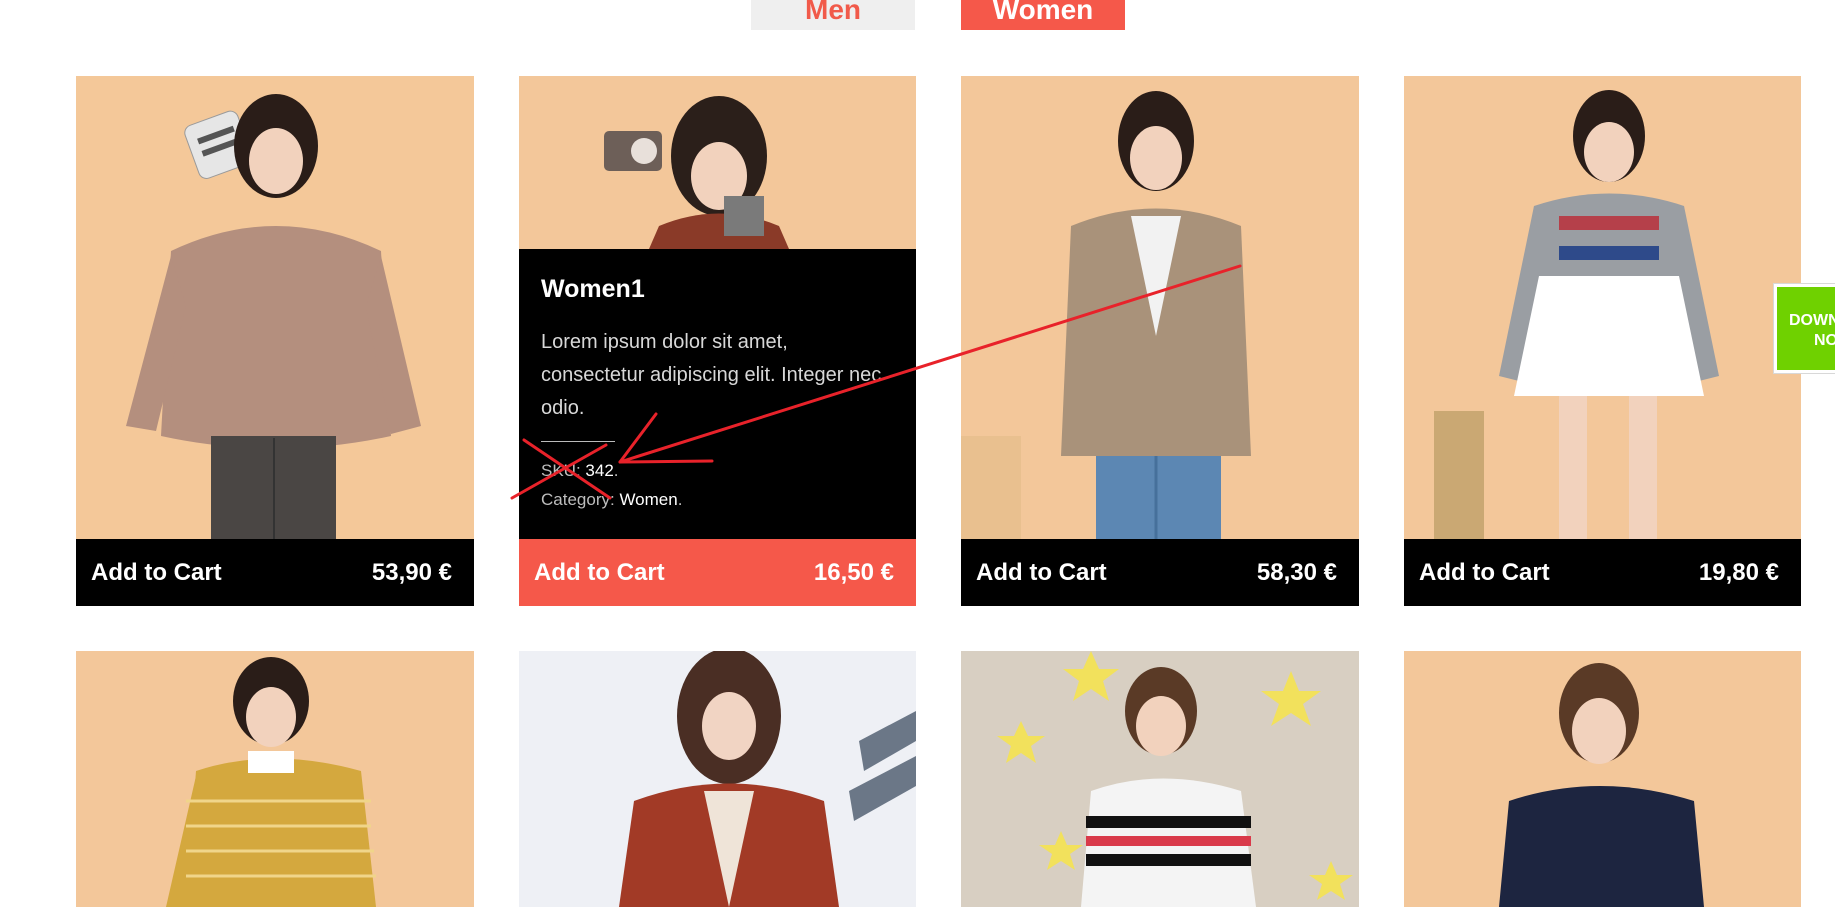 The image size is (1835, 907). I want to click on model-stockholm-photo, so click(1602, 307).